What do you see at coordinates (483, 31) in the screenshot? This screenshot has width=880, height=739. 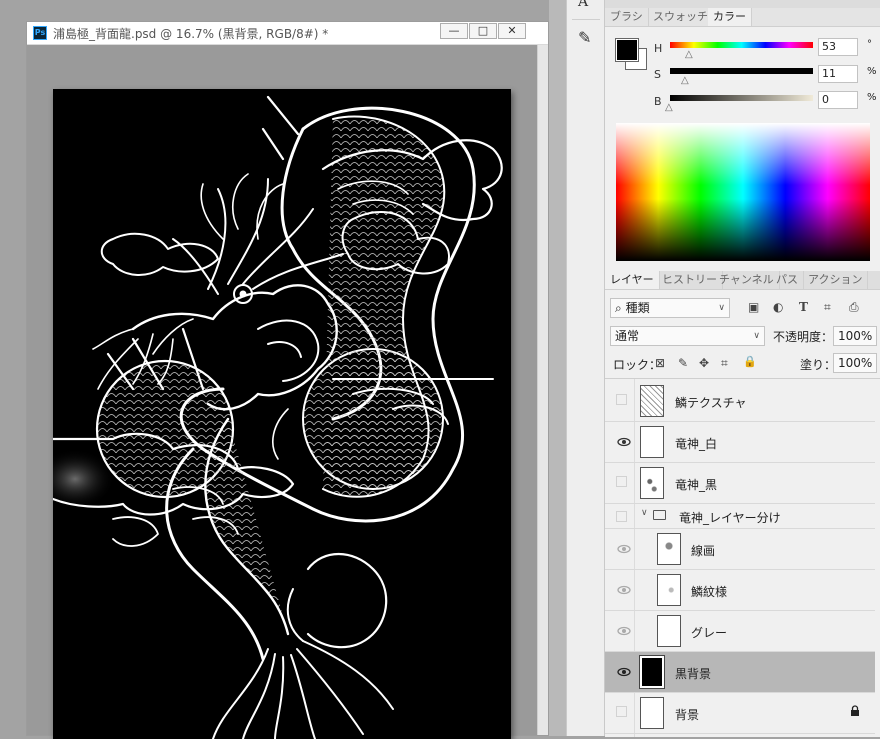 I see `maximize-button: □` at bounding box center [483, 31].